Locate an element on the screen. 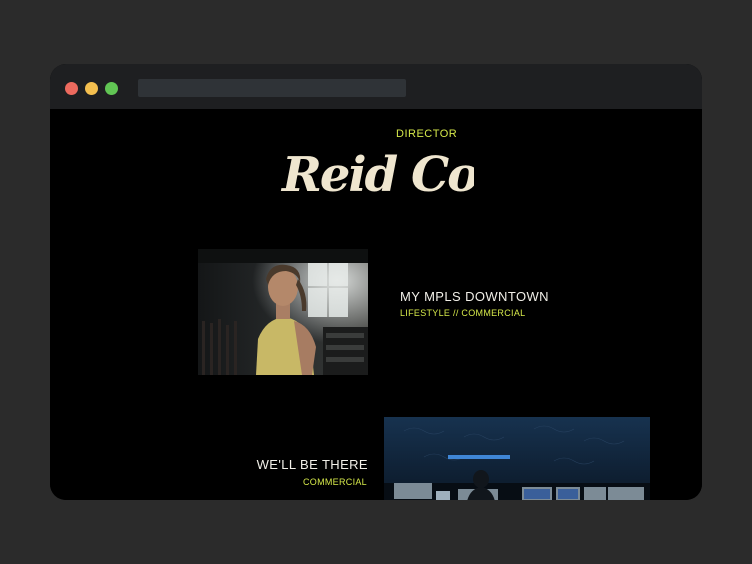 This screenshot has width=752, height=564. project-title: WE'LL BE THERE is located at coordinates (312, 464).